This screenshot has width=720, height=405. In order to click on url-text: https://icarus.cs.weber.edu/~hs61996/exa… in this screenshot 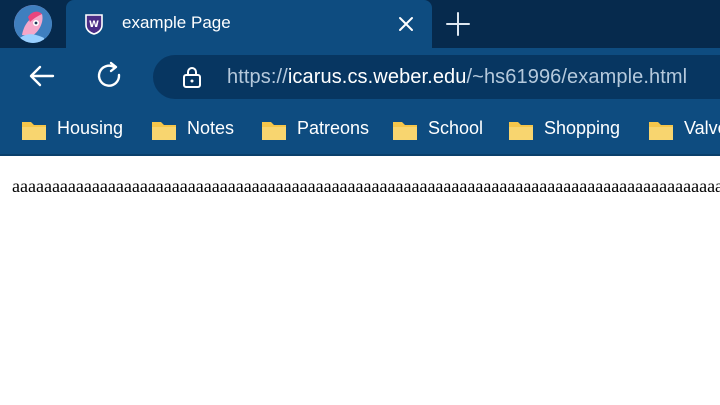, I will do `click(457, 77)`.